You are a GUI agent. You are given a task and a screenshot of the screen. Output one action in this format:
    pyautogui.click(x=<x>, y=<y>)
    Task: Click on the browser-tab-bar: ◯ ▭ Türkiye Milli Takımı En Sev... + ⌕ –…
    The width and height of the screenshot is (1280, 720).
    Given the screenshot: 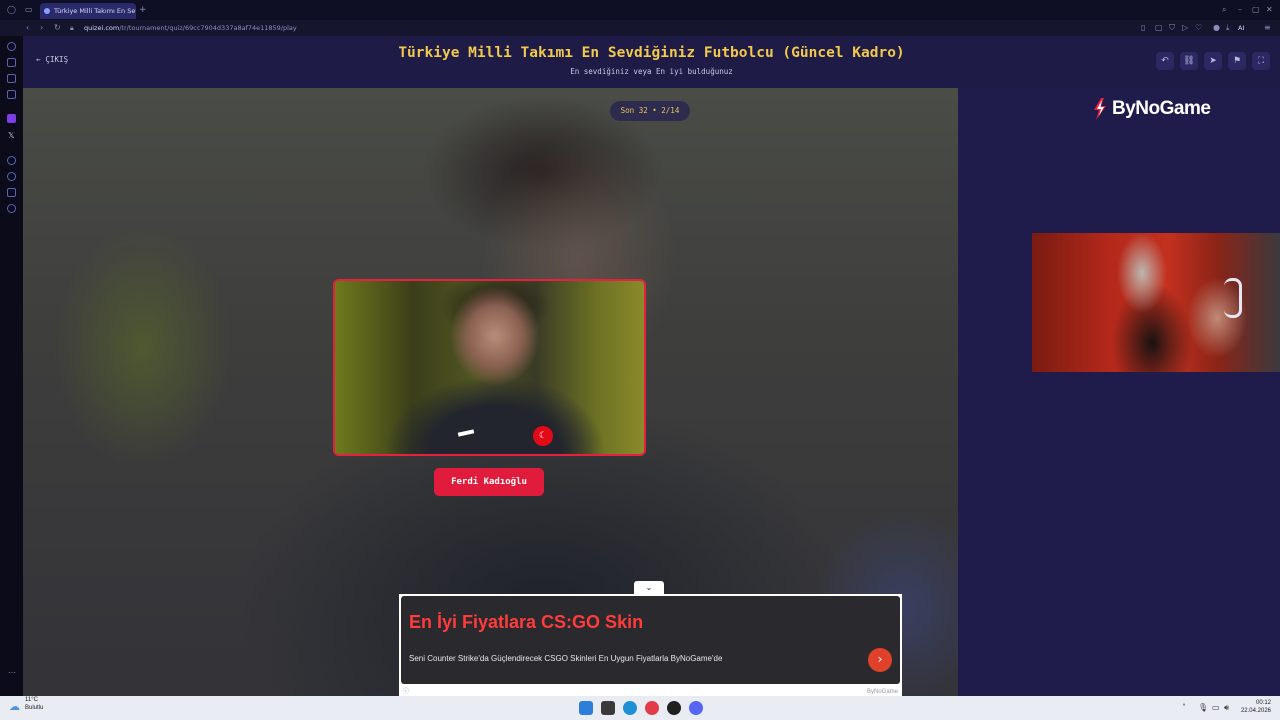 What is the action you would take?
    pyautogui.click(x=640, y=10)
    